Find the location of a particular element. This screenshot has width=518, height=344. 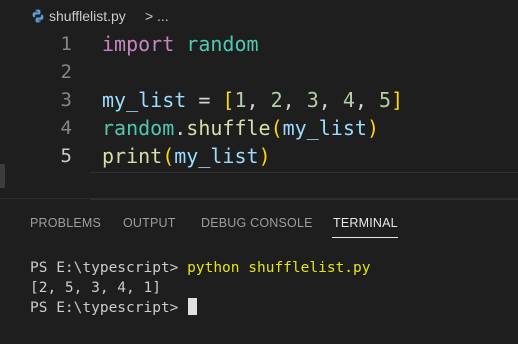

terminal-line-1: PS E:\typescript> python shufflelist.py is located at coordinates (200, 268).